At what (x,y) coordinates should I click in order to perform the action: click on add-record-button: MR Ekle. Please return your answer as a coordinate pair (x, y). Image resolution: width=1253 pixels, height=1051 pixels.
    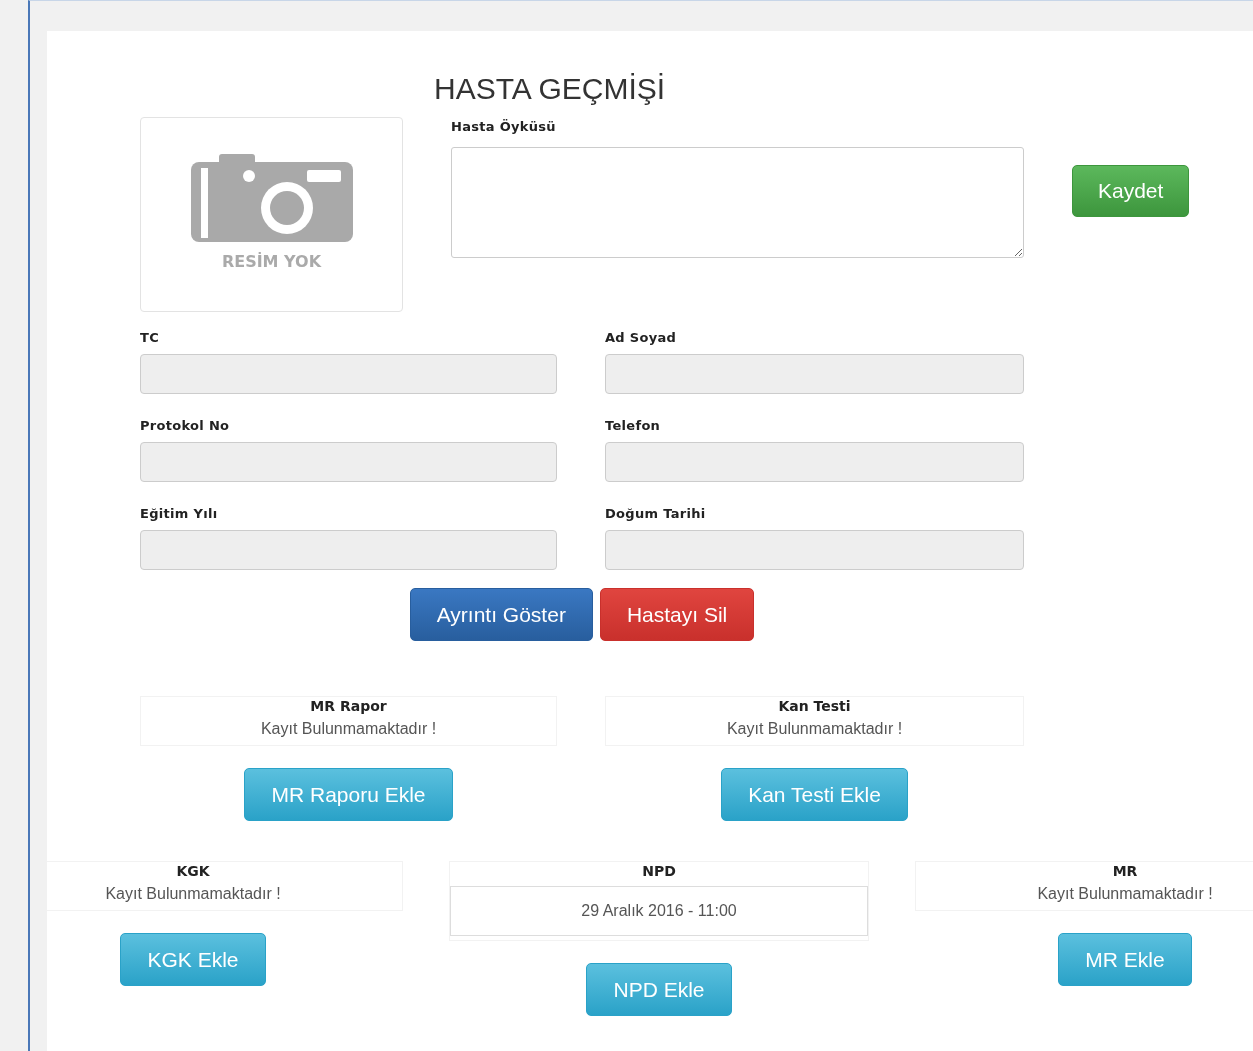
    Looking at the image, I should click on (1125, 959).